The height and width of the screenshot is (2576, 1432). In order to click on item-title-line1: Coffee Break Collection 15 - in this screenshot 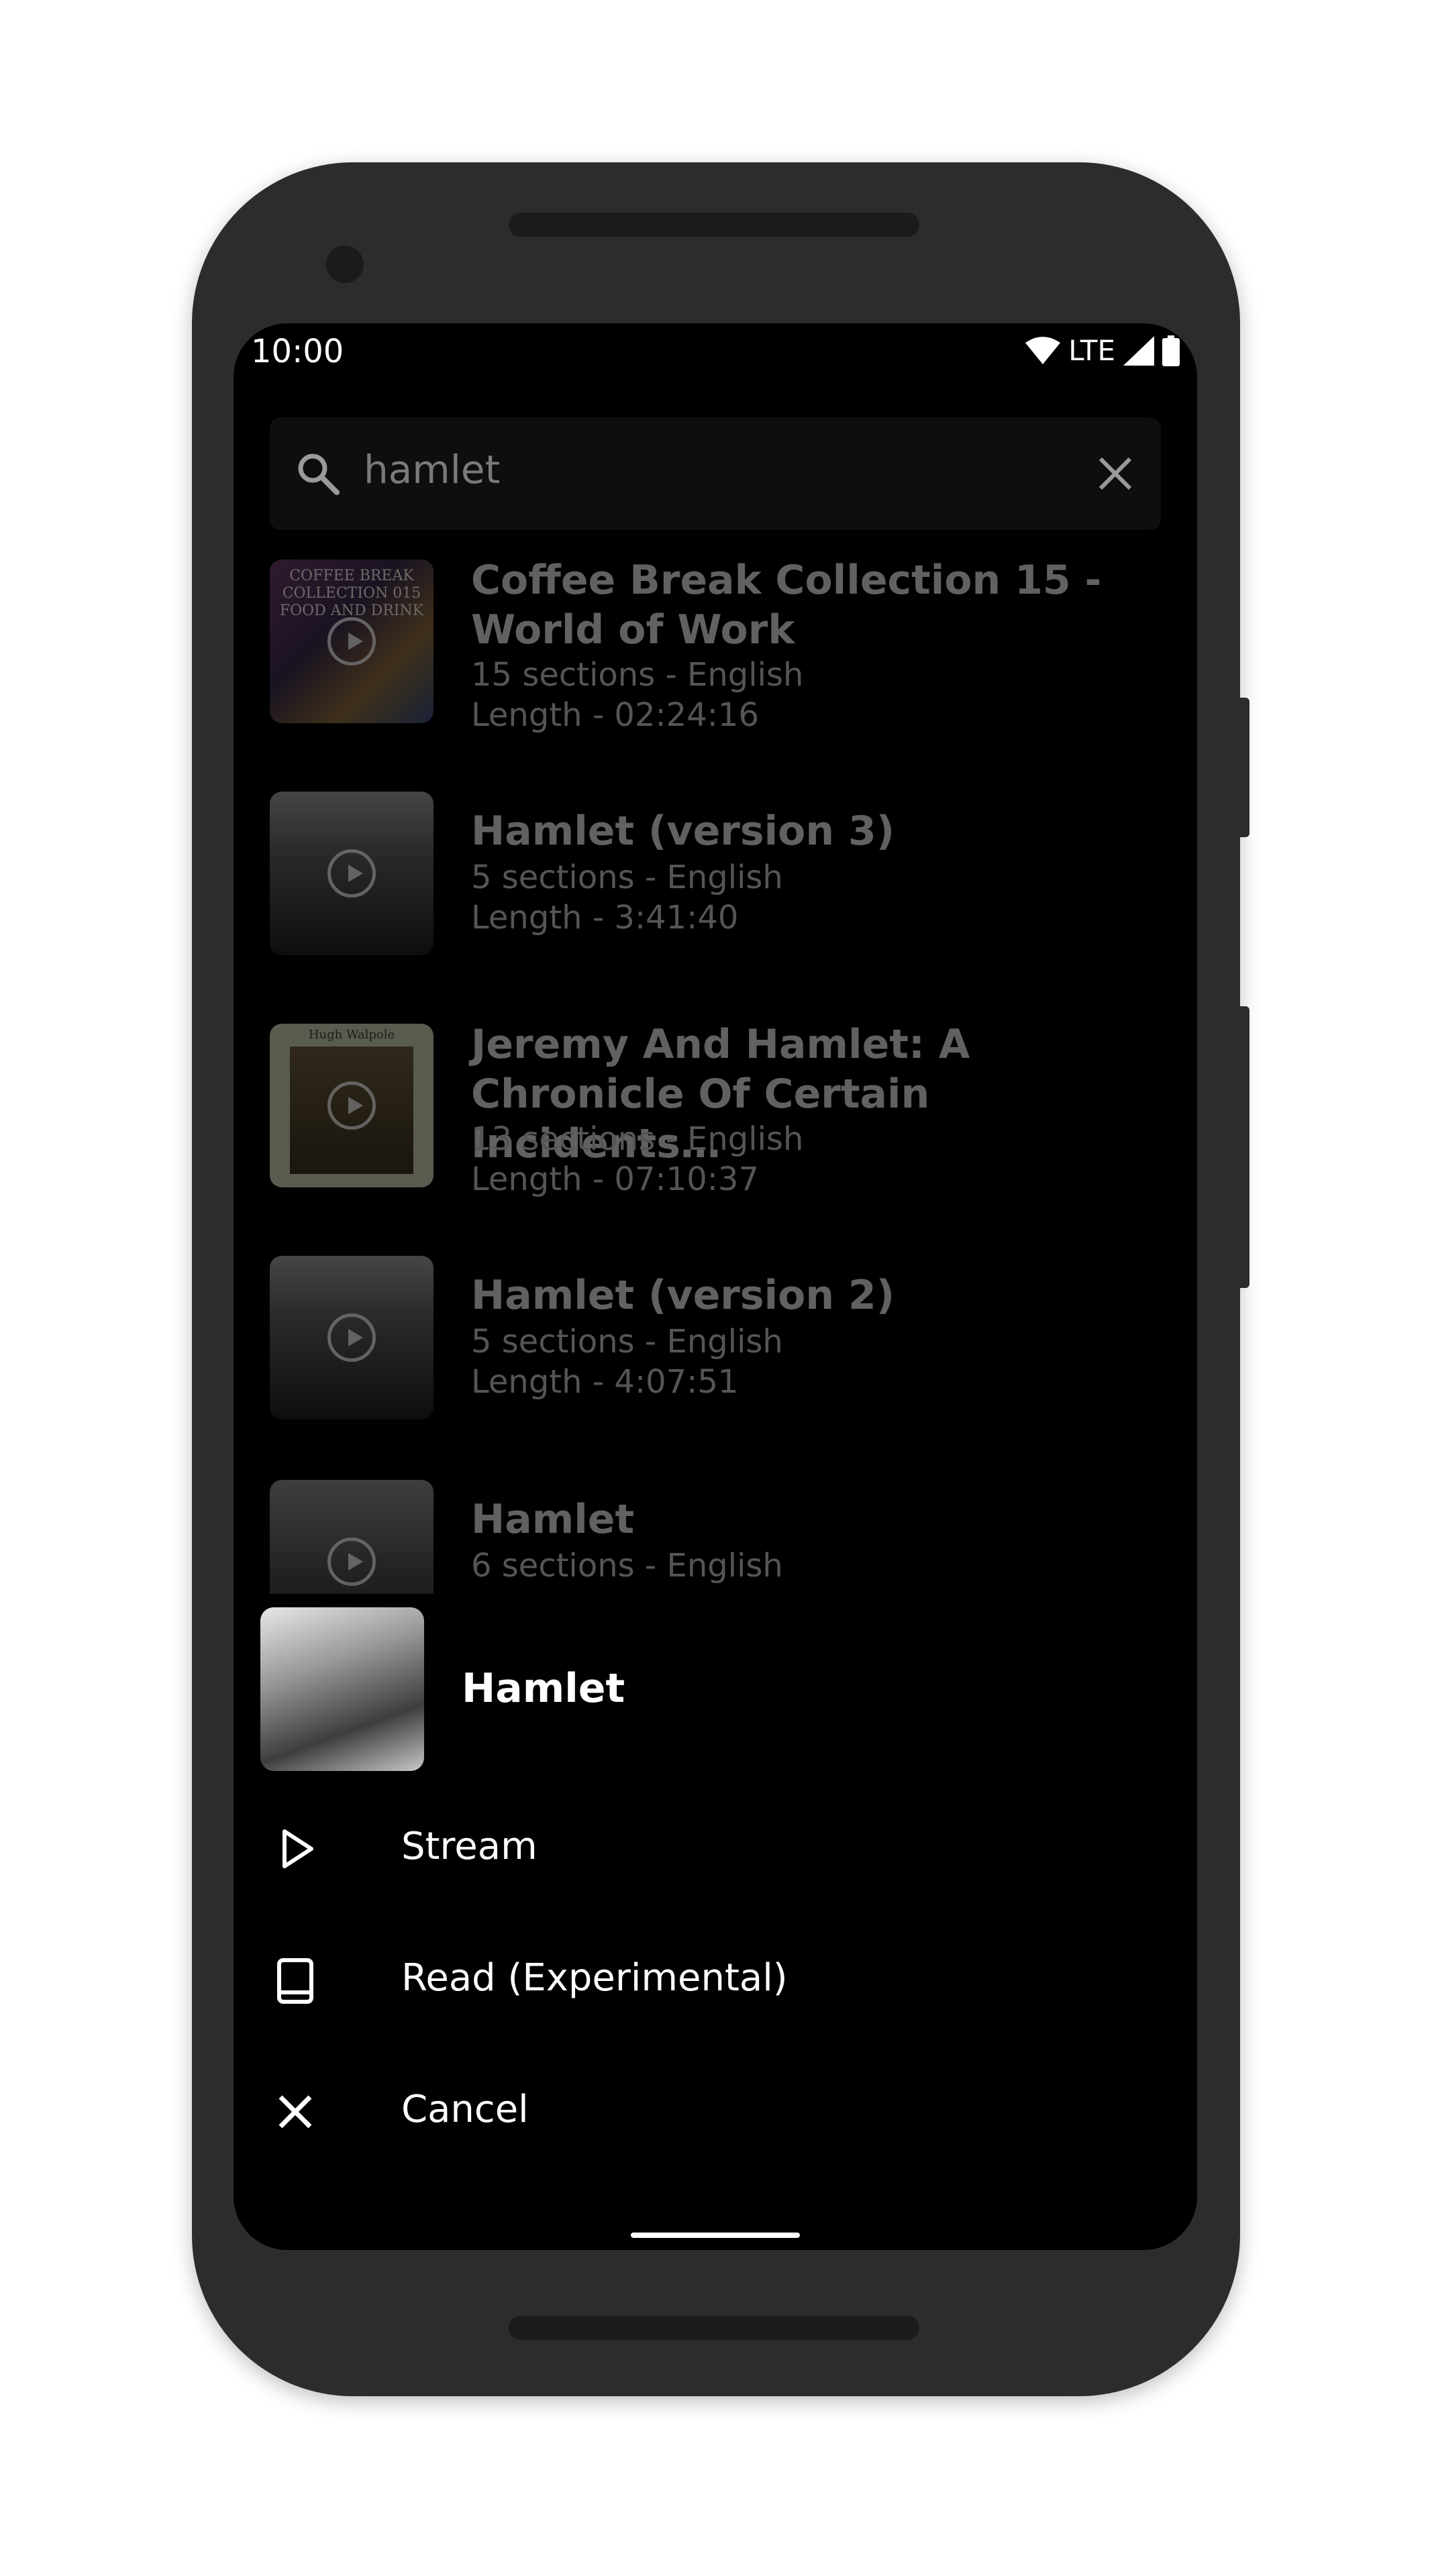, I will do `click(786, 580)`.